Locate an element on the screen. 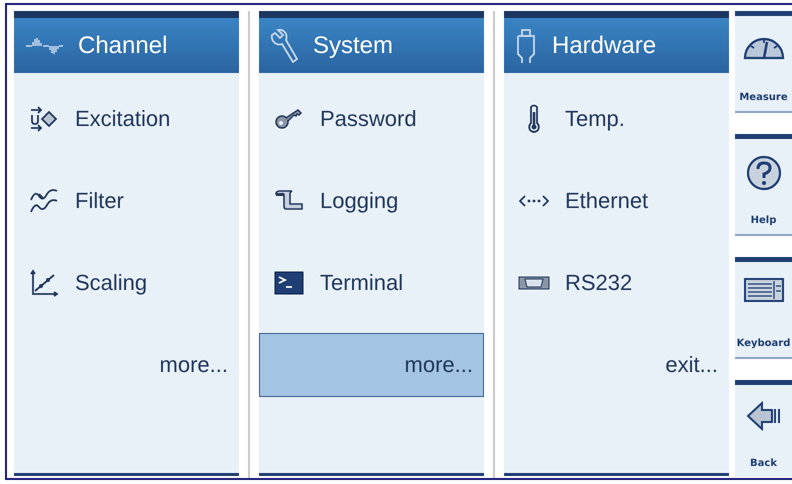  wave-icon is located at coordinates (44, 46).